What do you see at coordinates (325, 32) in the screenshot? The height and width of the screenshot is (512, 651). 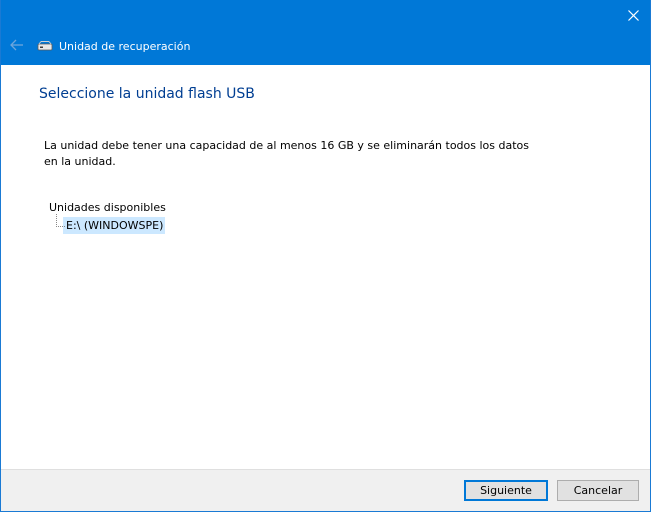 I see `title-bar: Unidad de recuperación` at bounding box center [325, 32].